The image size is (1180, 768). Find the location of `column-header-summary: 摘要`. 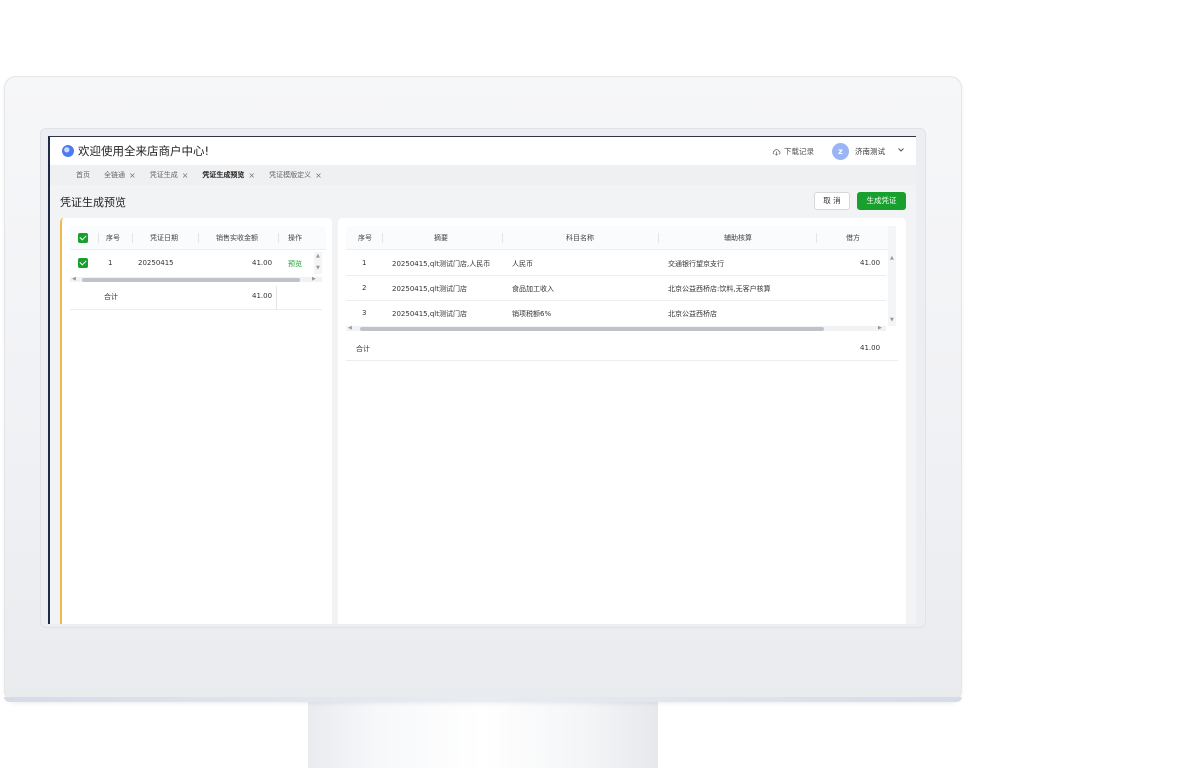

column-header-summary: 摘要 is located at coordinates (441, 238).